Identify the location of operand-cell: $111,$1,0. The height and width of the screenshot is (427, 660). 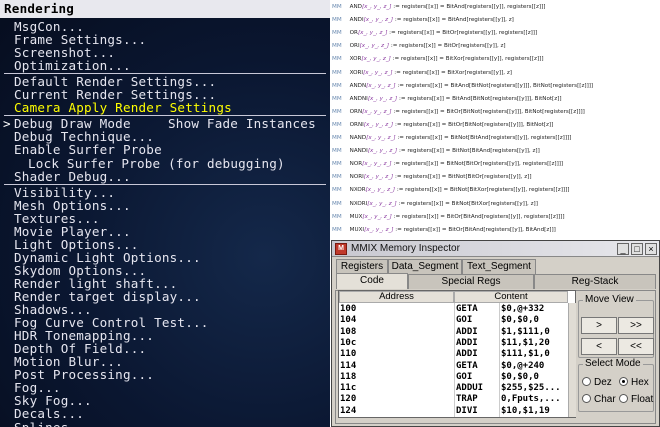
(525, 354).